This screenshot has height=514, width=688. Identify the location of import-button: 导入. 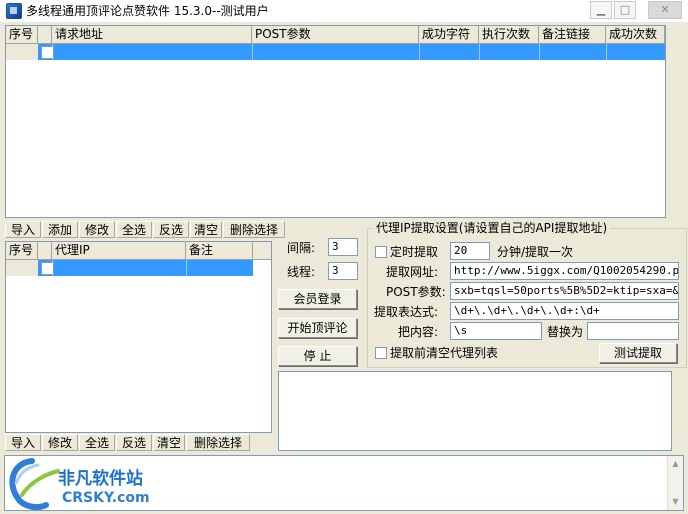
(23, 229).